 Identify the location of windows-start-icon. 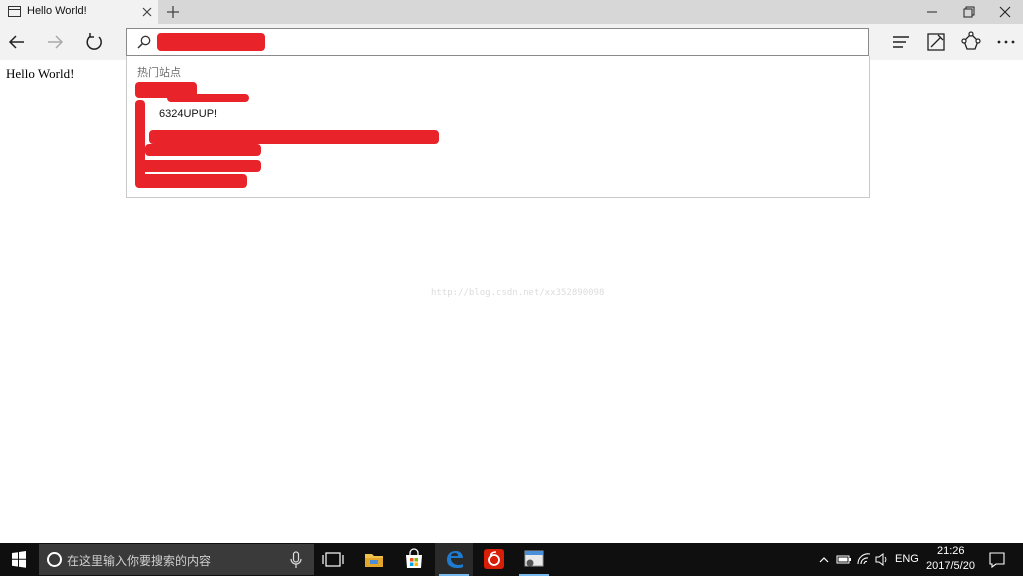
(19, 559).